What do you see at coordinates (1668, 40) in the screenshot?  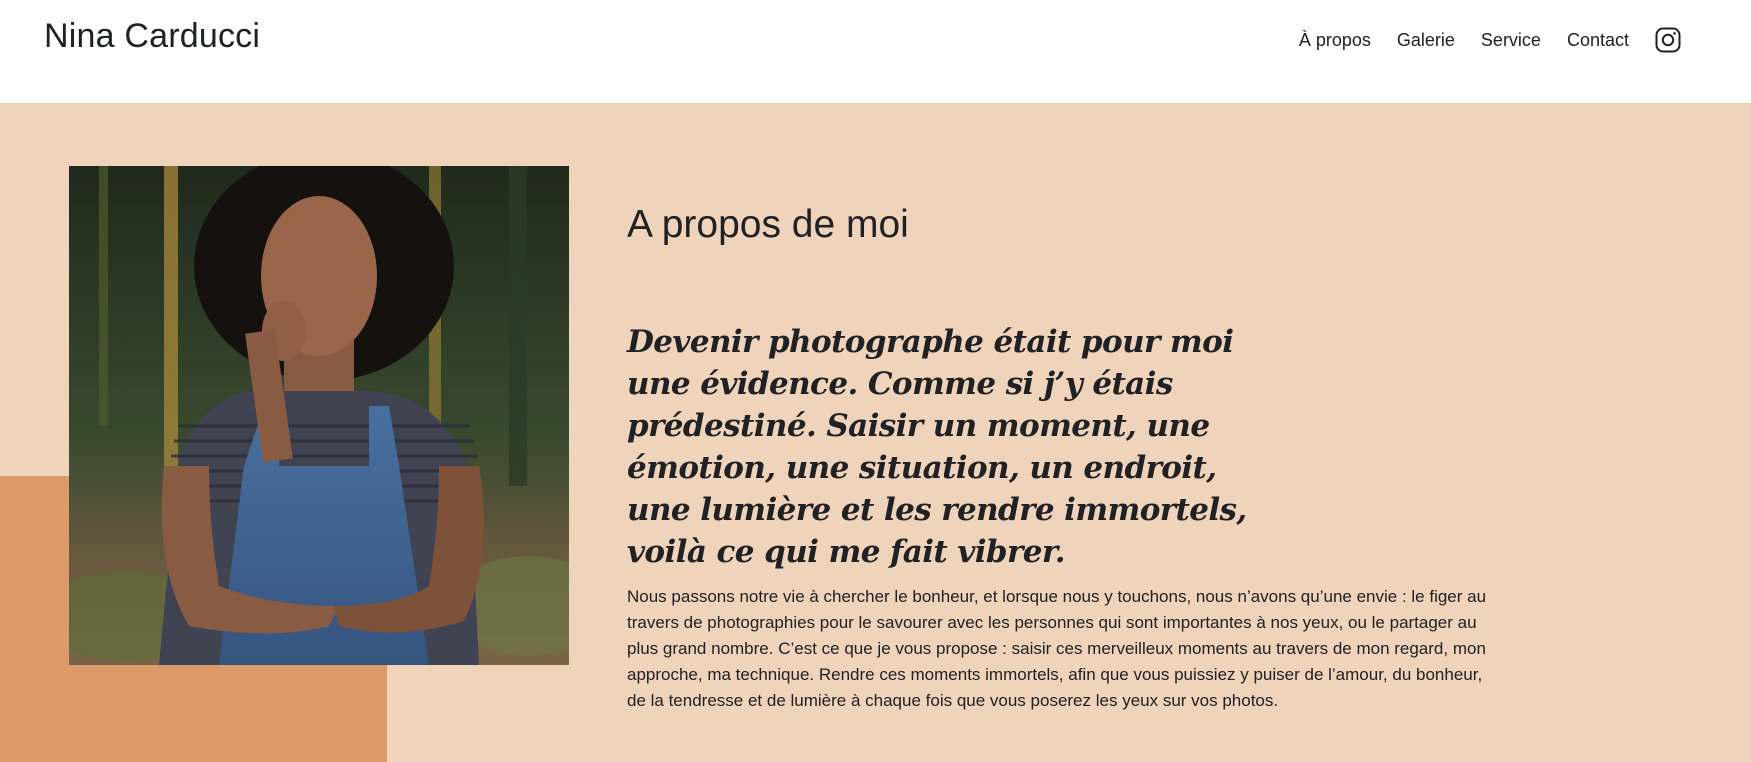 I see `instagram-icon` at bounding box center [1668, 40].